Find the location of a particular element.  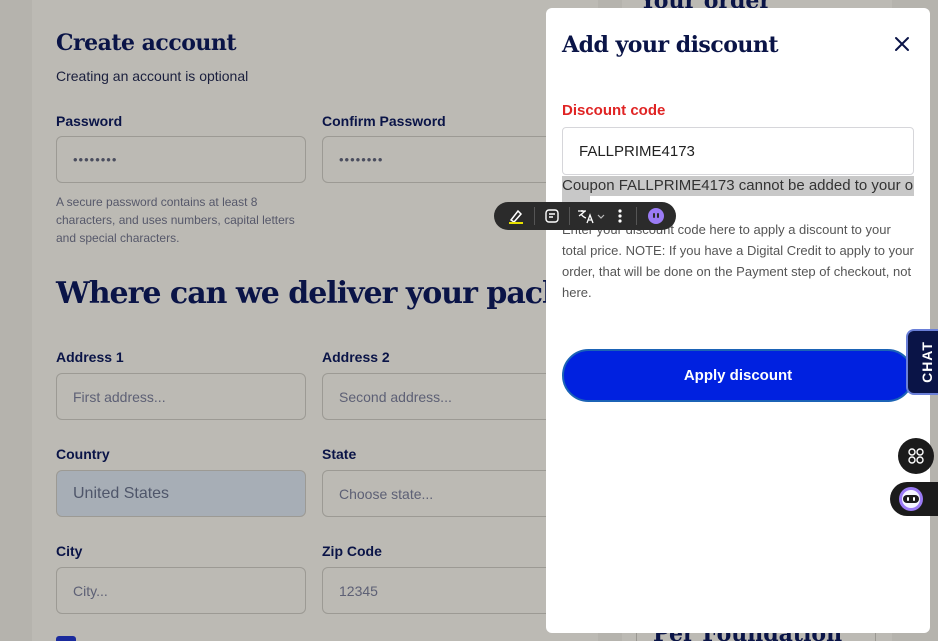

bot-icon is located at coordinates (911, 499).